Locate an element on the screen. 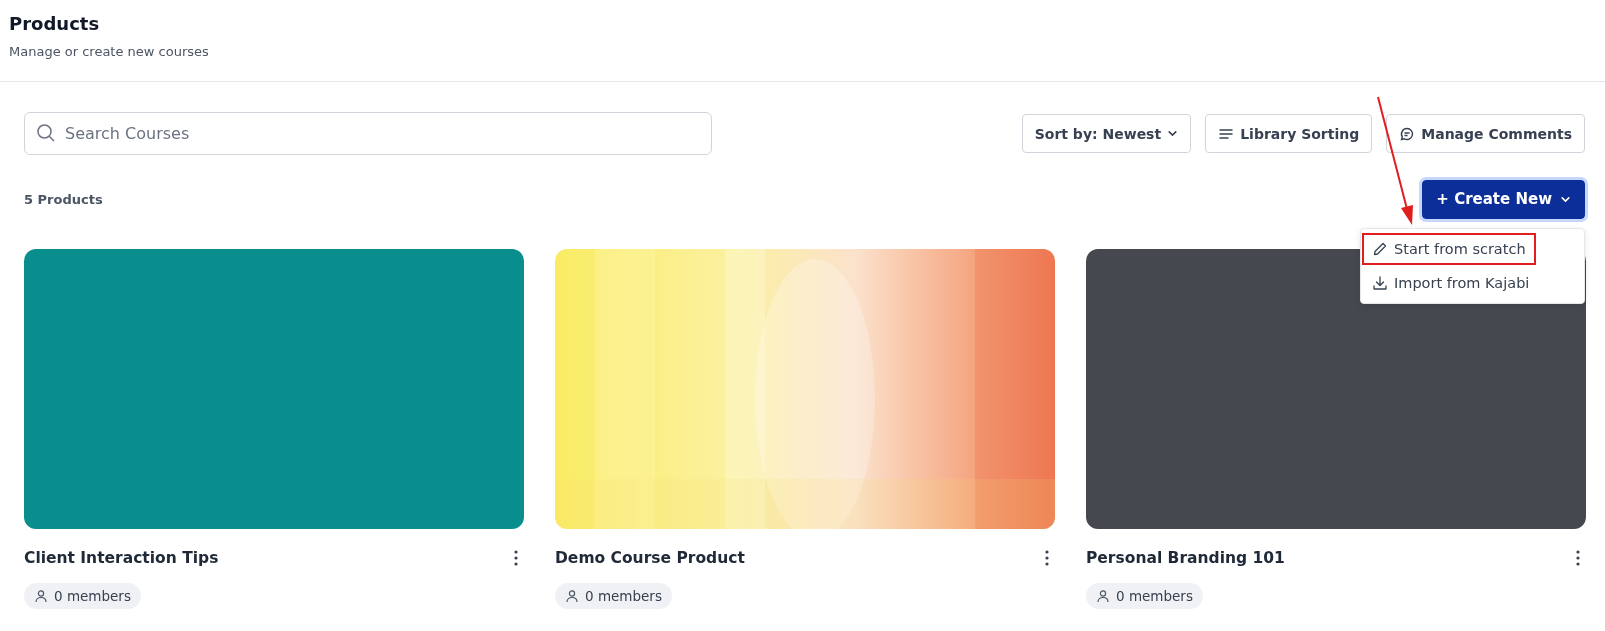 This screenshot has width=1605, height=631. menu-item: Import from Kajabi is located at coordinates (1451, 282).